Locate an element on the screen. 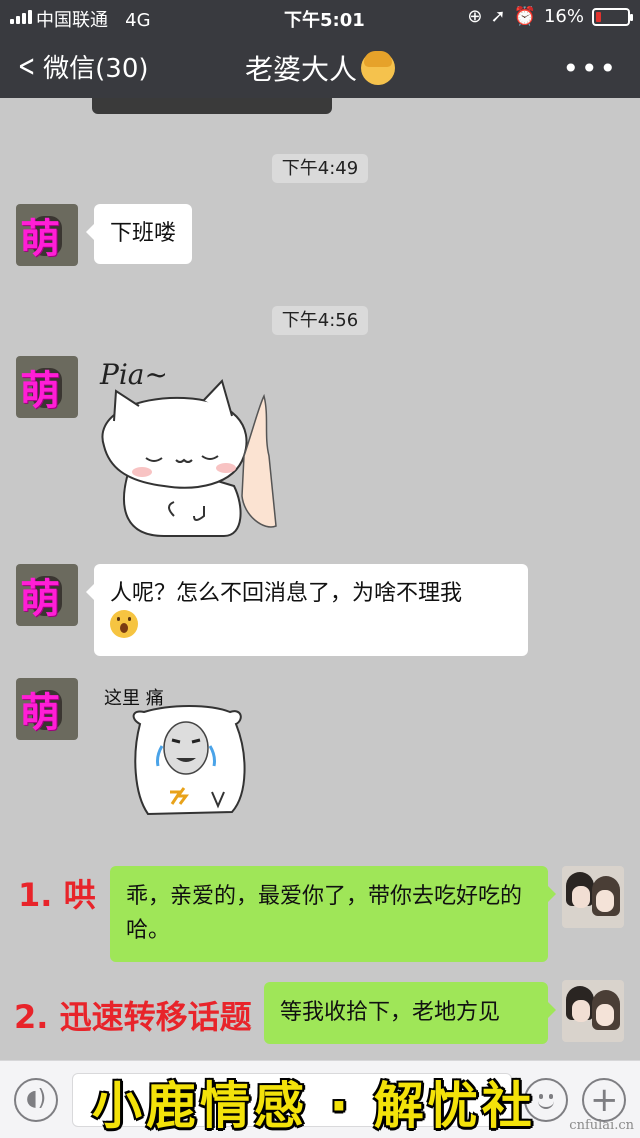  plus-icon: + is located at coordinates (604, 1100).